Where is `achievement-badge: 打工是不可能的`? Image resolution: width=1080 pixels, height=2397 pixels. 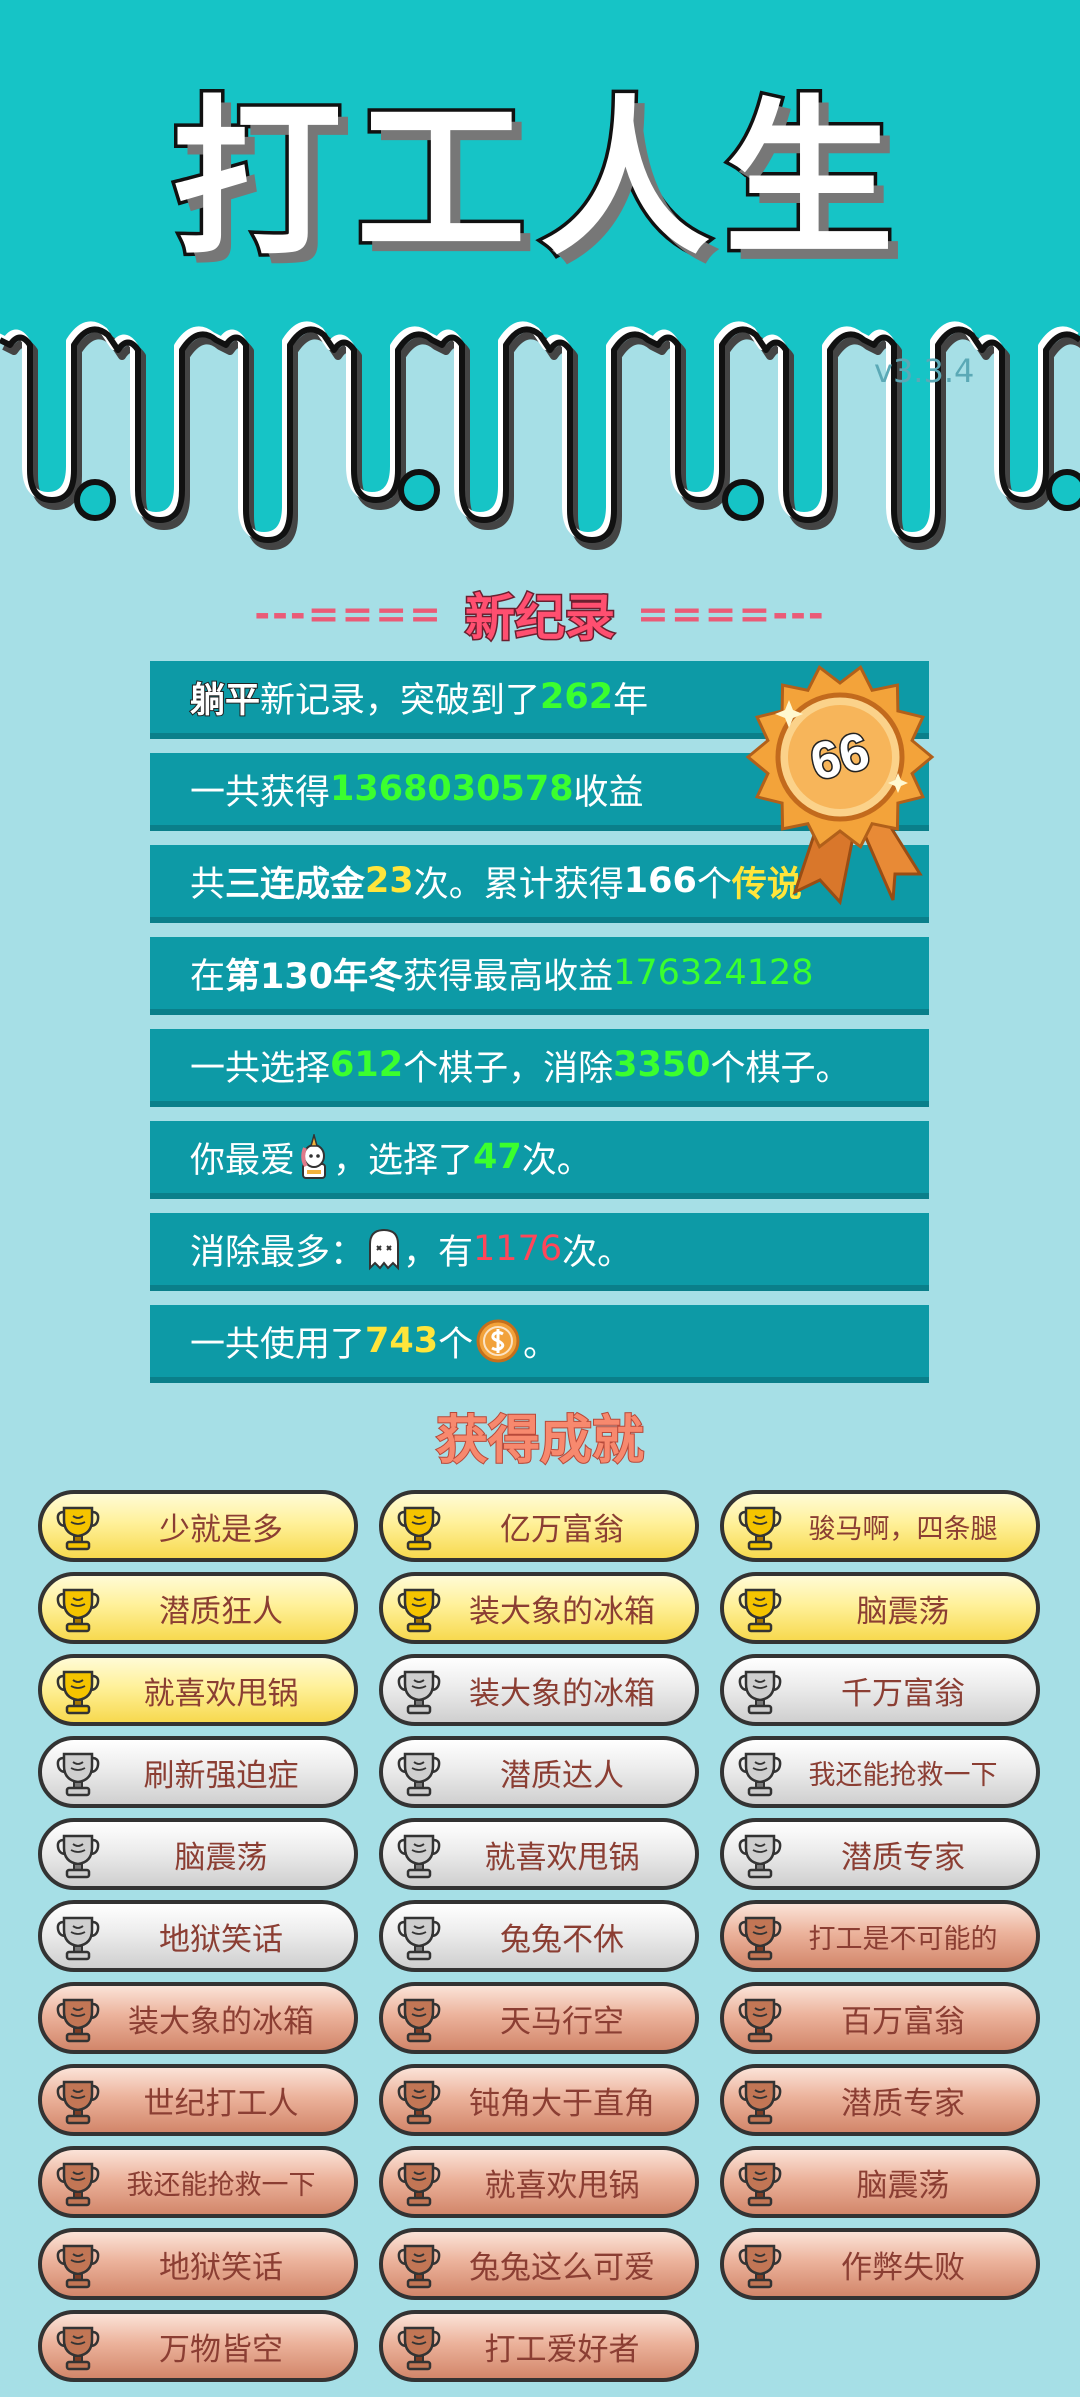
achievement-badge: 打工是不可能的 is located at coordinates (880, 1936).